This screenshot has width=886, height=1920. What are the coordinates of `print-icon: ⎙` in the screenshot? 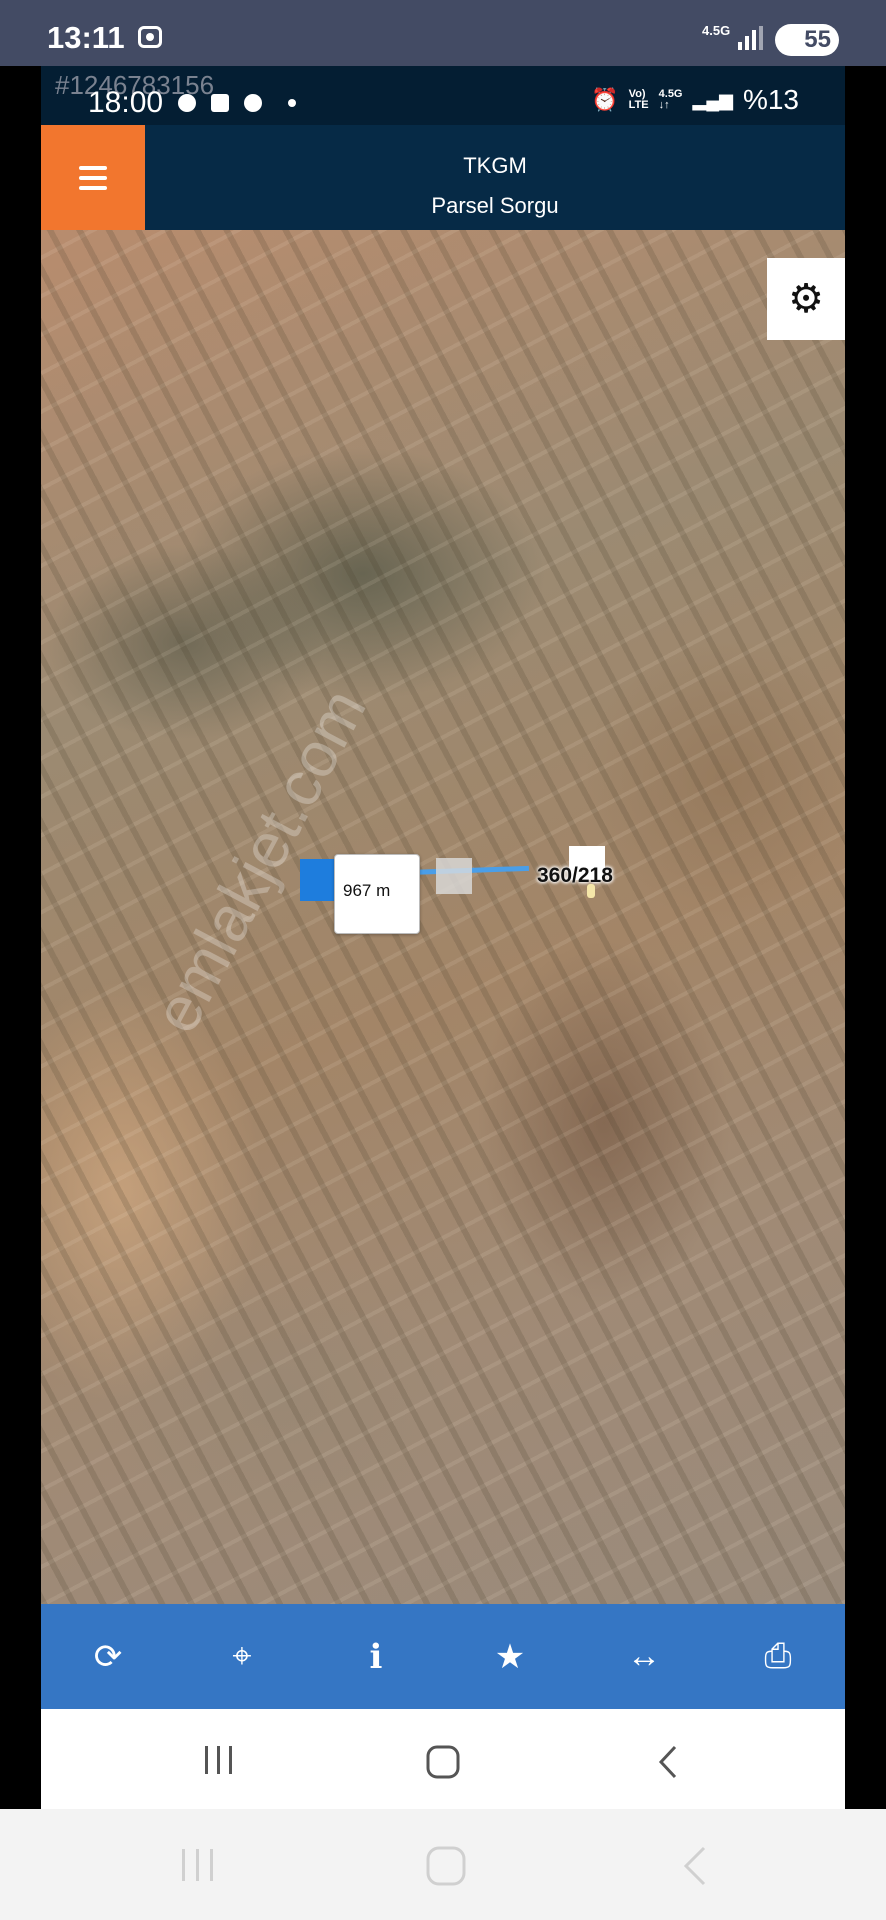 It's located at (778, 1656).